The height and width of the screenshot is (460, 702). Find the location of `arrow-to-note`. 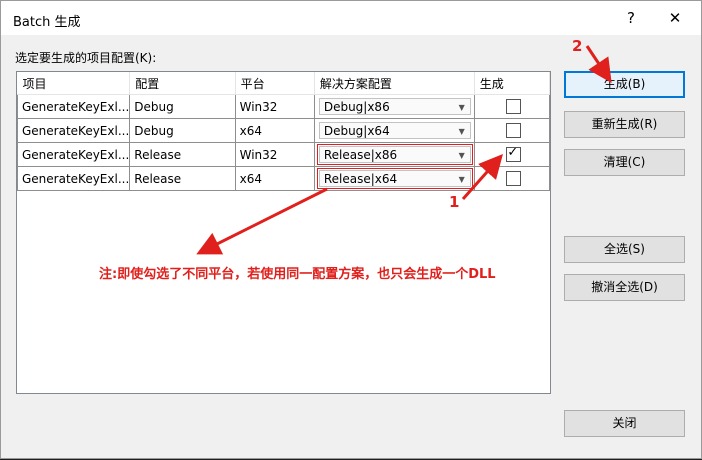

arrow-to-note is located at coordinates (262, 221).